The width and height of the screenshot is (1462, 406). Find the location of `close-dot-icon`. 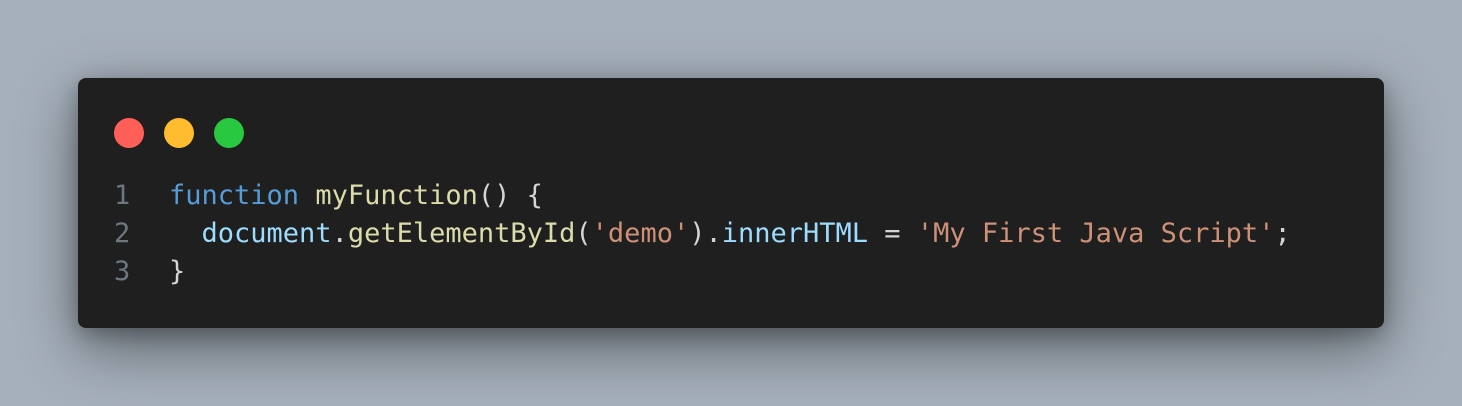

close-dot-icon is located at coordinates (129, 133).